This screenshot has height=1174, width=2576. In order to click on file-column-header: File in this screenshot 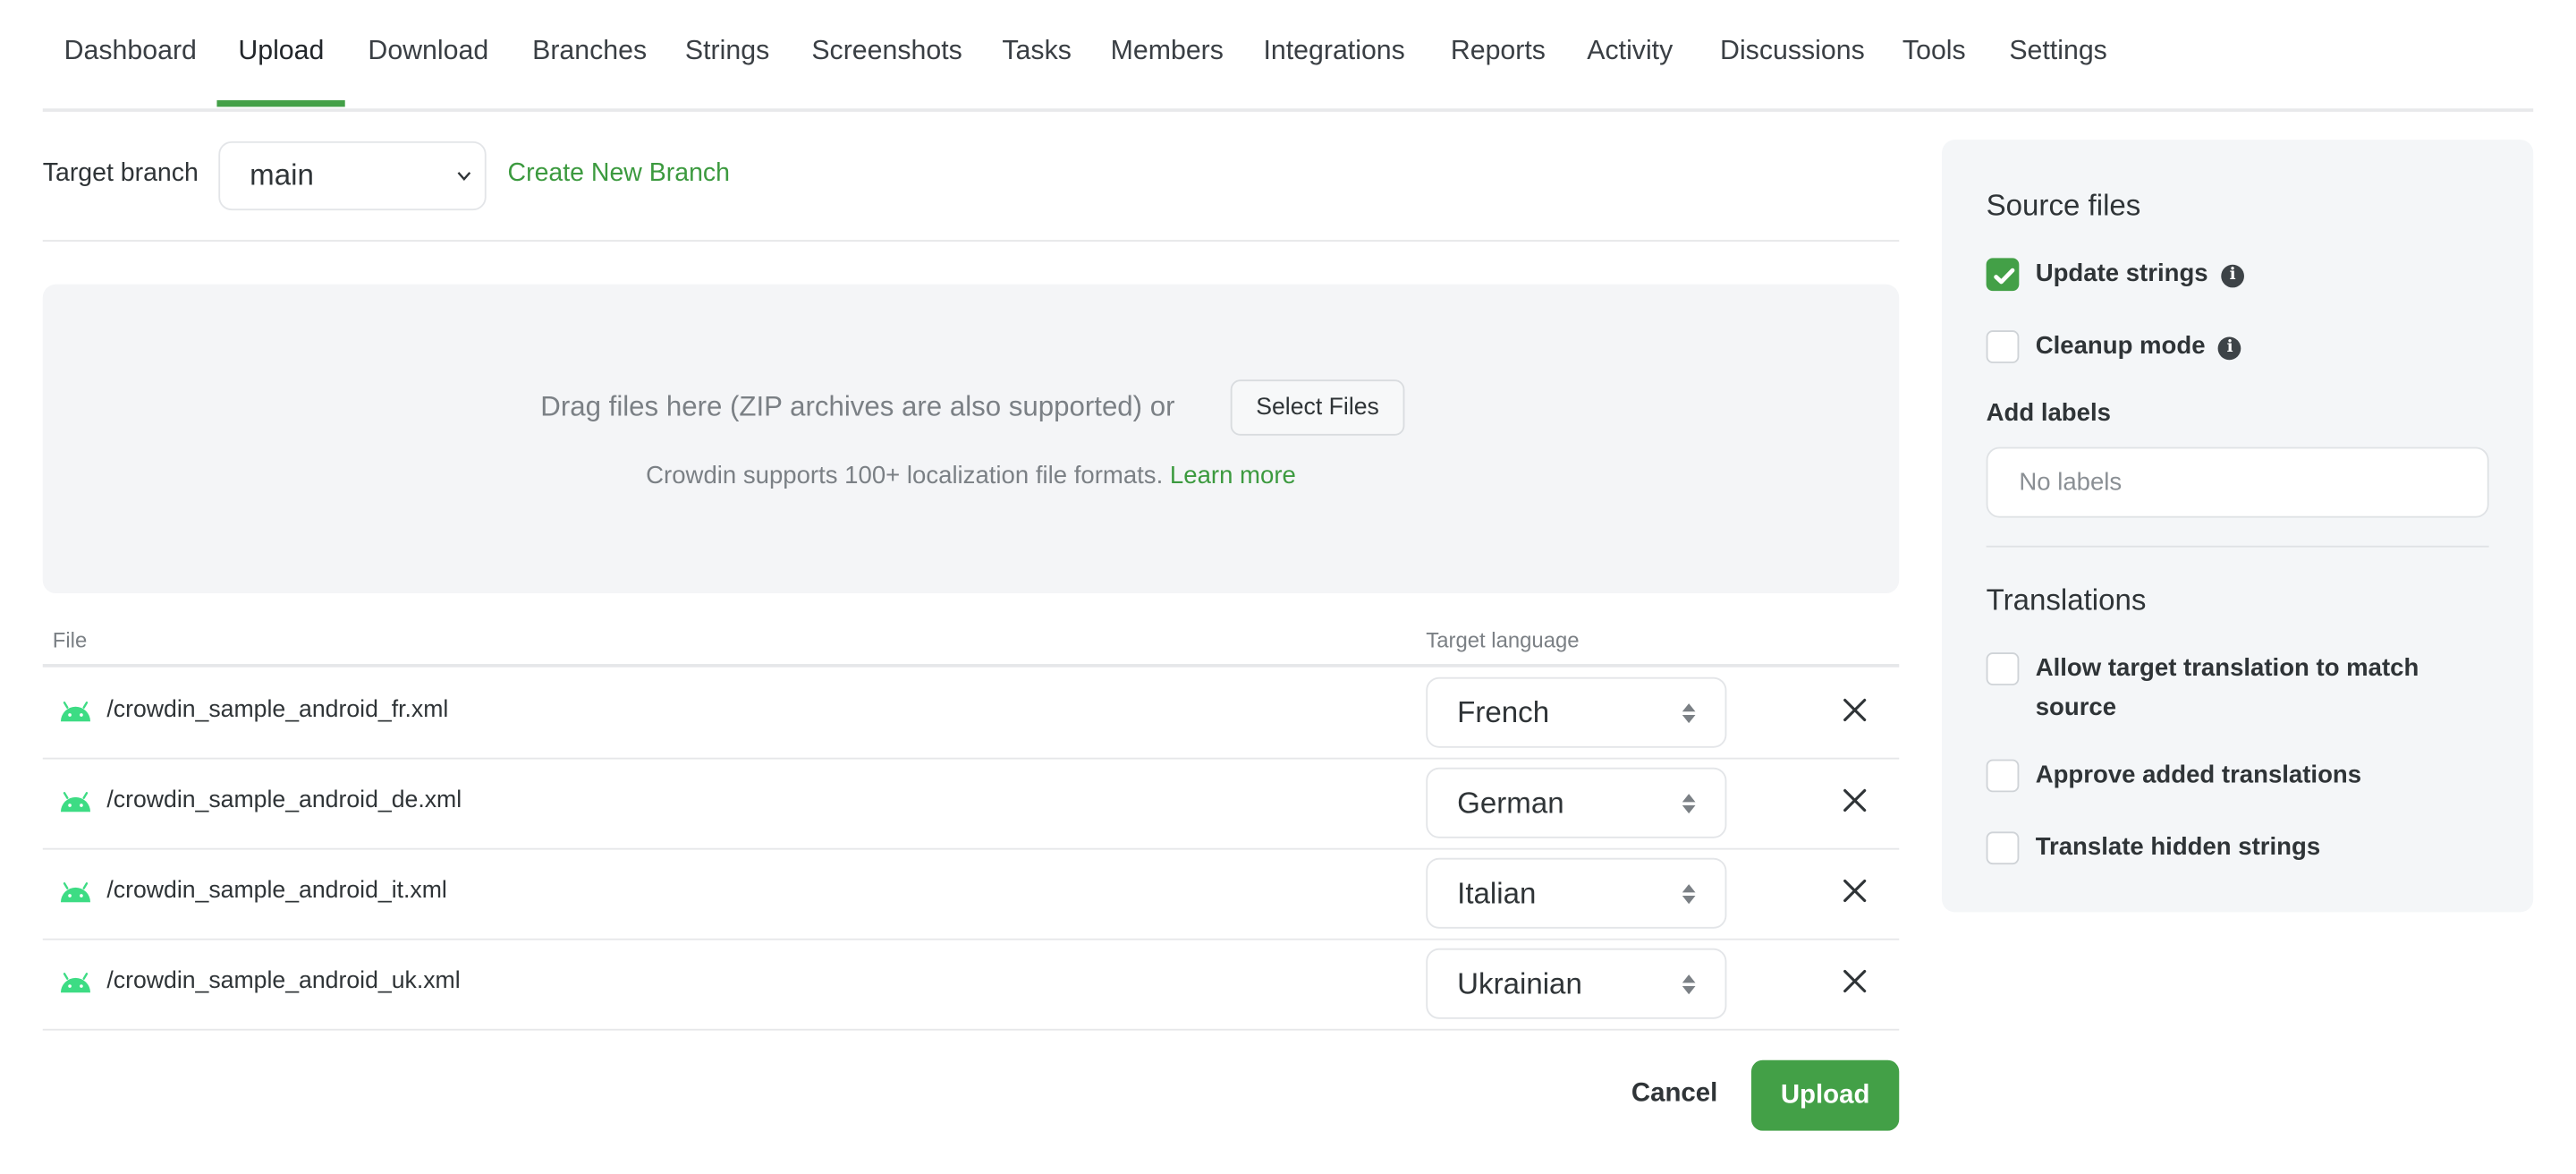, I will do `click(70, 640)`.